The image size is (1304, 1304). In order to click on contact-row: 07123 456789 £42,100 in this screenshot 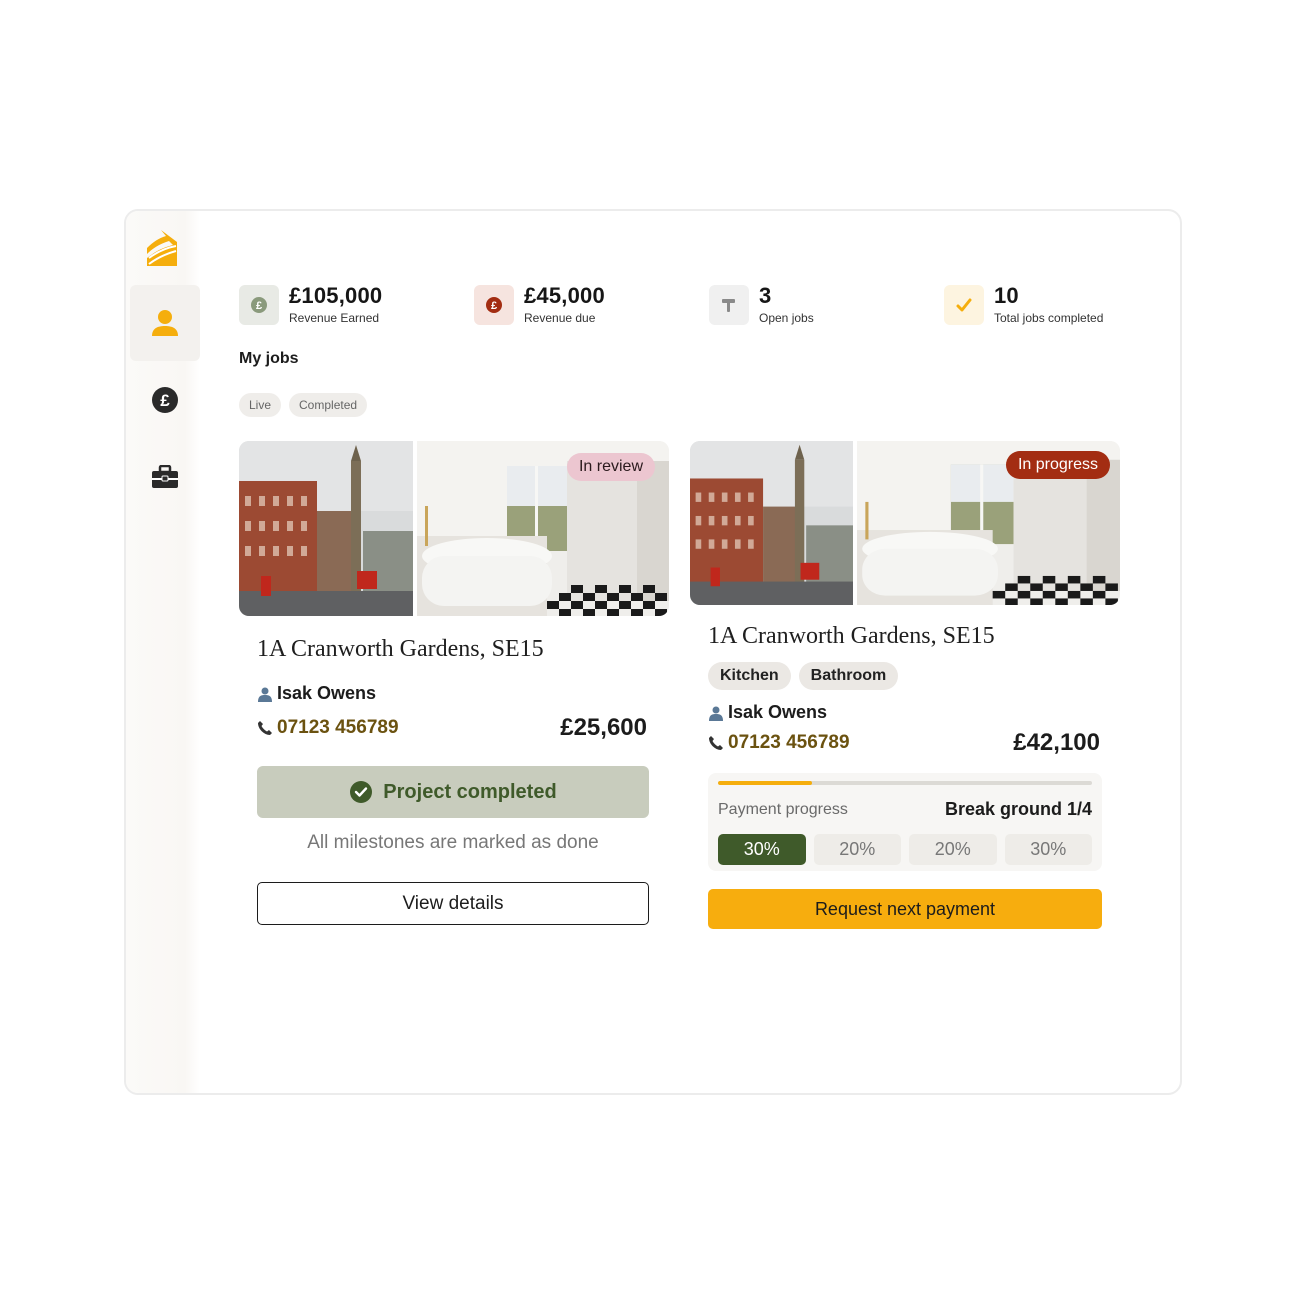, I will do `click(904, 743)`.